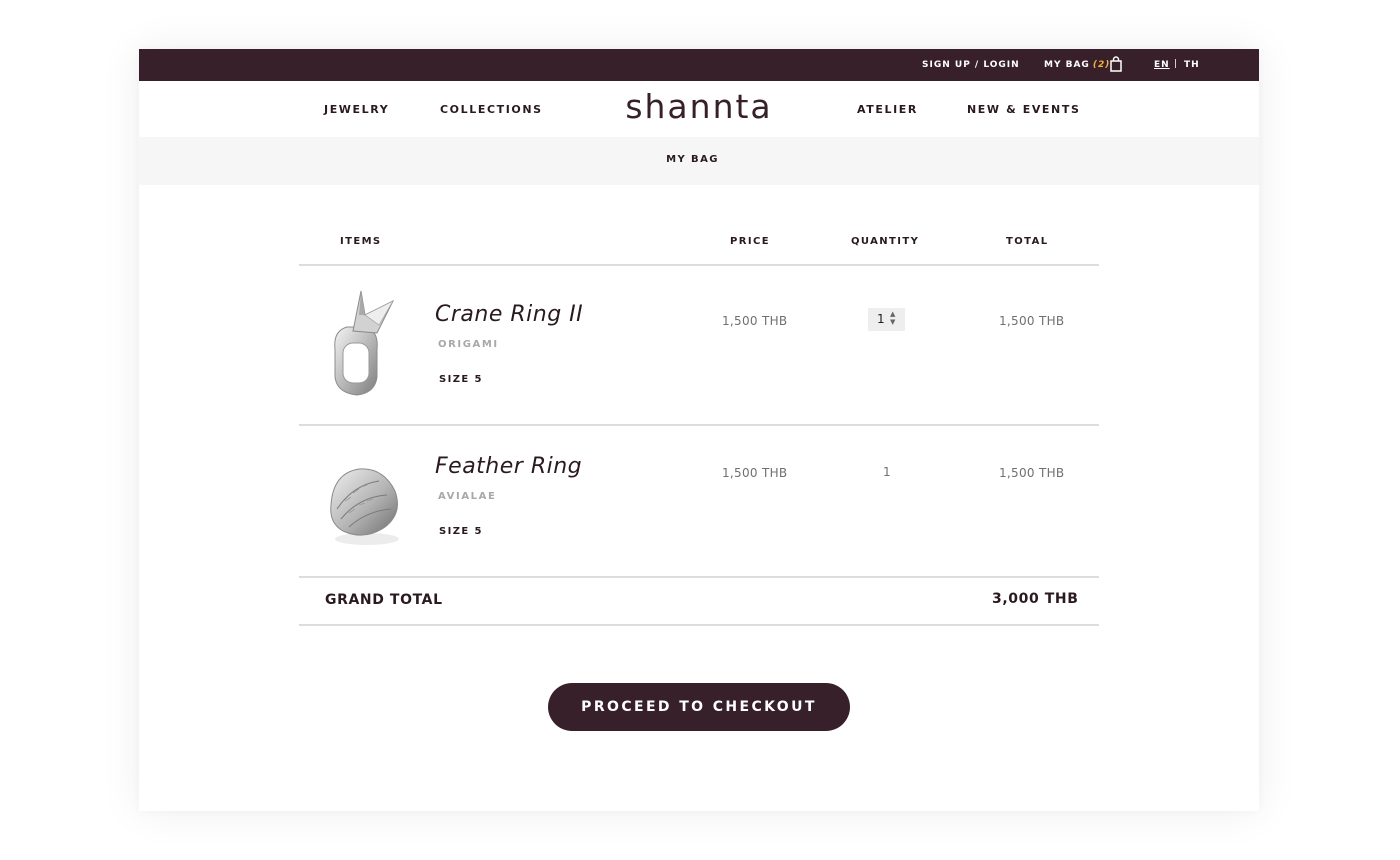  Describe the element at coordinates (508, 466) in the screenshot. I see `product-name: Feather Ring` at that location.